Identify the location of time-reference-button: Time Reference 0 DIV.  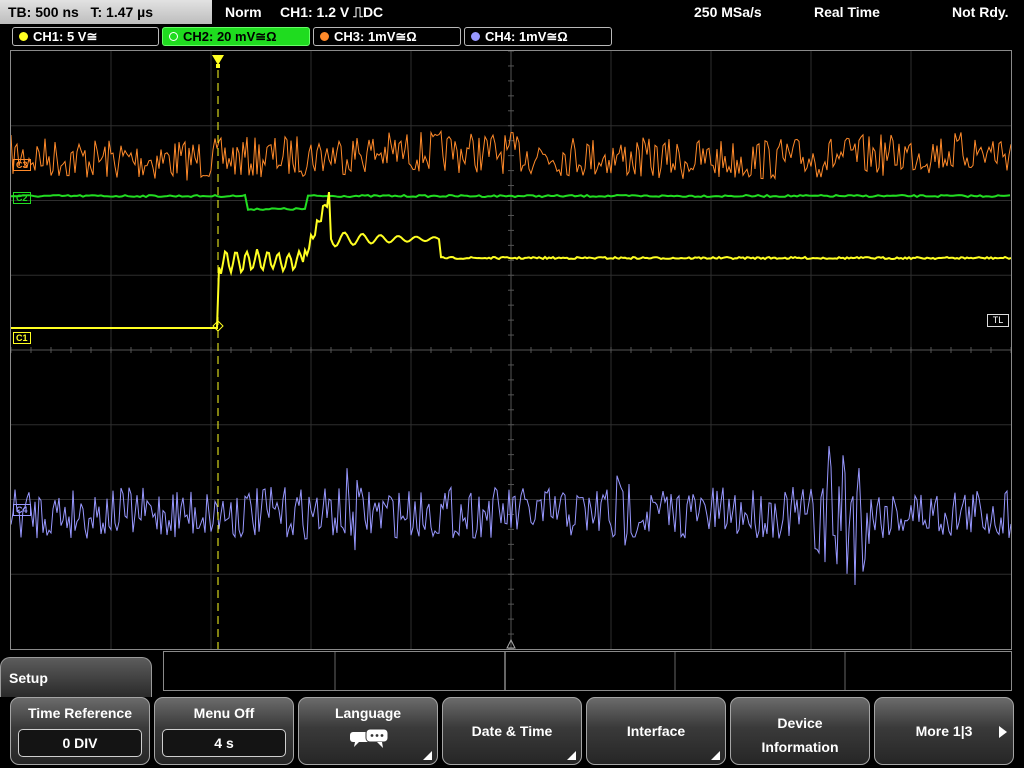
(80, 731).